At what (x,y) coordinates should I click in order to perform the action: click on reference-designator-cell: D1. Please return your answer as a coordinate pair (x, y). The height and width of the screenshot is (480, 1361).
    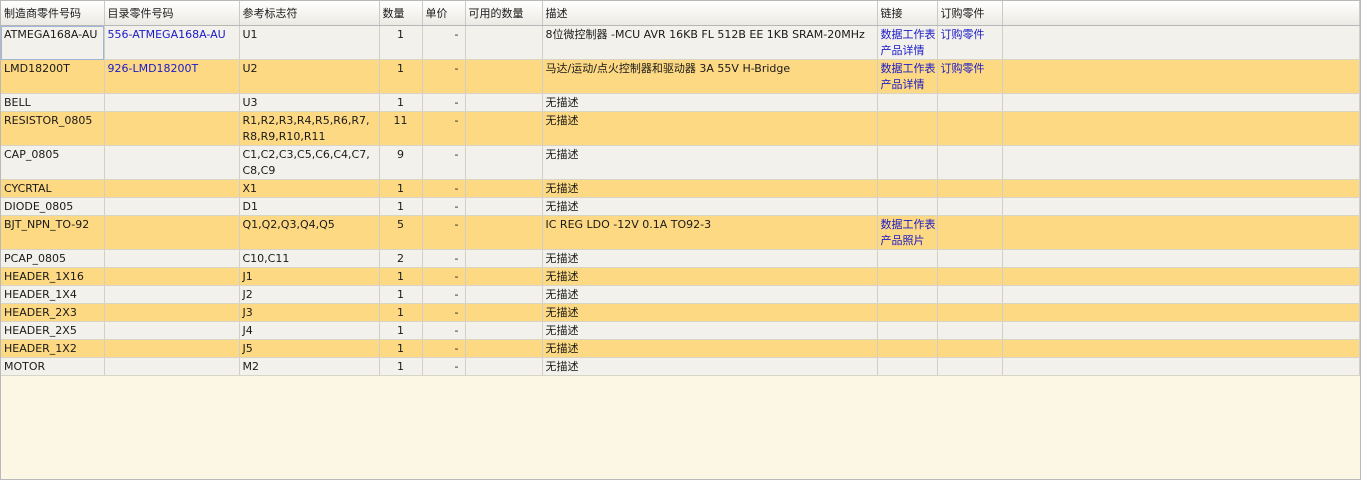
    Looking at the image, I should click on (309, 206).